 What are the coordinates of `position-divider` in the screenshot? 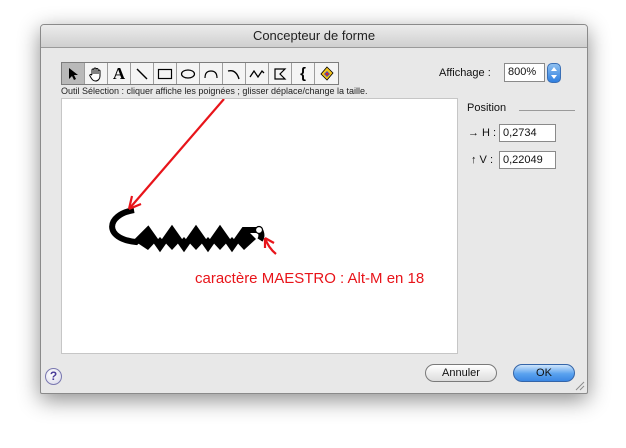 It's located at (547, 110).